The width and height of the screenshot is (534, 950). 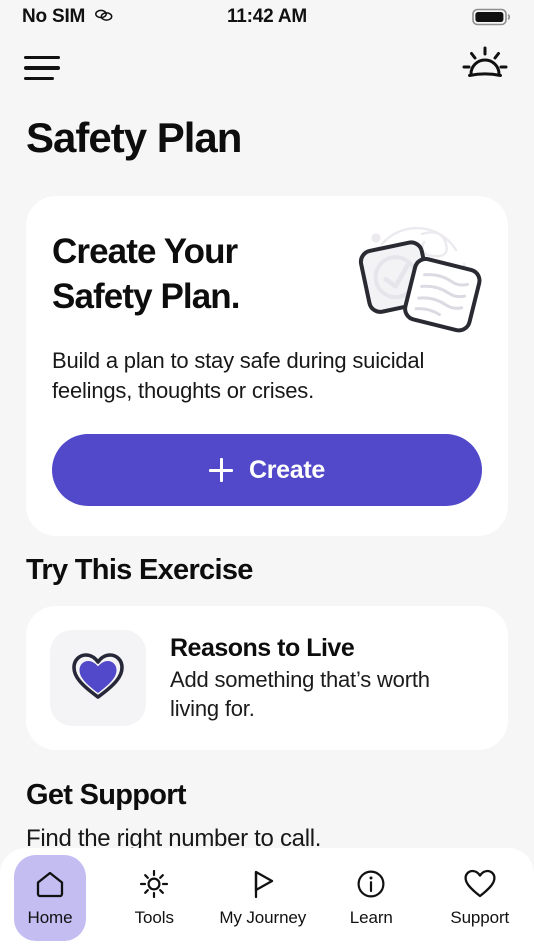 I want to click on bottom-navigation-bar: Home Tools My Journey Learn Support, so click(x=267, y=899).